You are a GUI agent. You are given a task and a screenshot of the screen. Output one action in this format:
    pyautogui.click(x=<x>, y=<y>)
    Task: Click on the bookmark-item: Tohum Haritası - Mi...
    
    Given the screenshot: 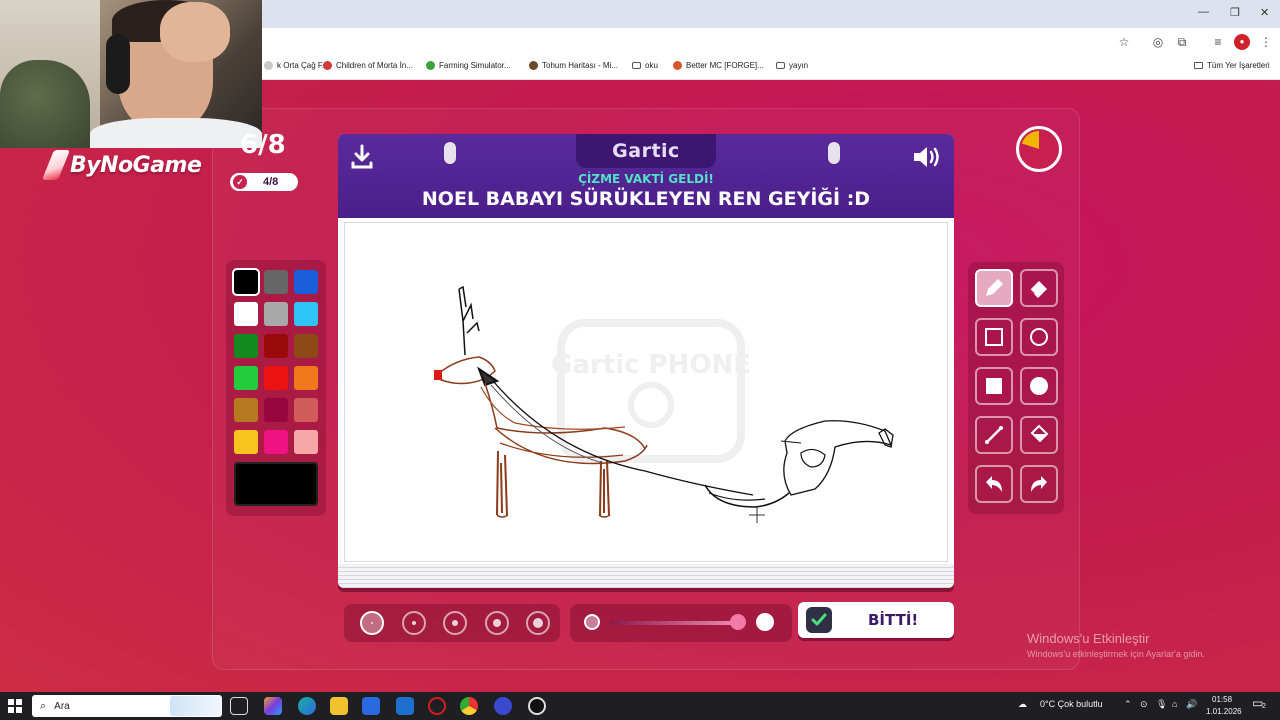 What is the action you would take?
    pyautogui.click(x=573, y=65)
    